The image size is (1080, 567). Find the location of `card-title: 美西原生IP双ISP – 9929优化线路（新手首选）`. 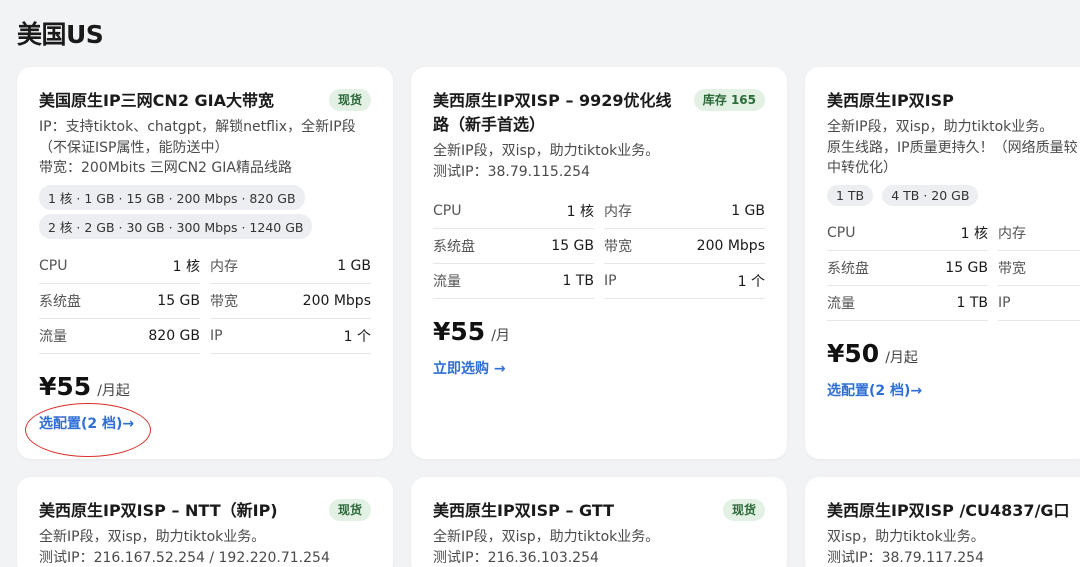

card-title: 美西原生IP双ISP – 9929优化线路（新手首选） is located at coordinates (552, 112).